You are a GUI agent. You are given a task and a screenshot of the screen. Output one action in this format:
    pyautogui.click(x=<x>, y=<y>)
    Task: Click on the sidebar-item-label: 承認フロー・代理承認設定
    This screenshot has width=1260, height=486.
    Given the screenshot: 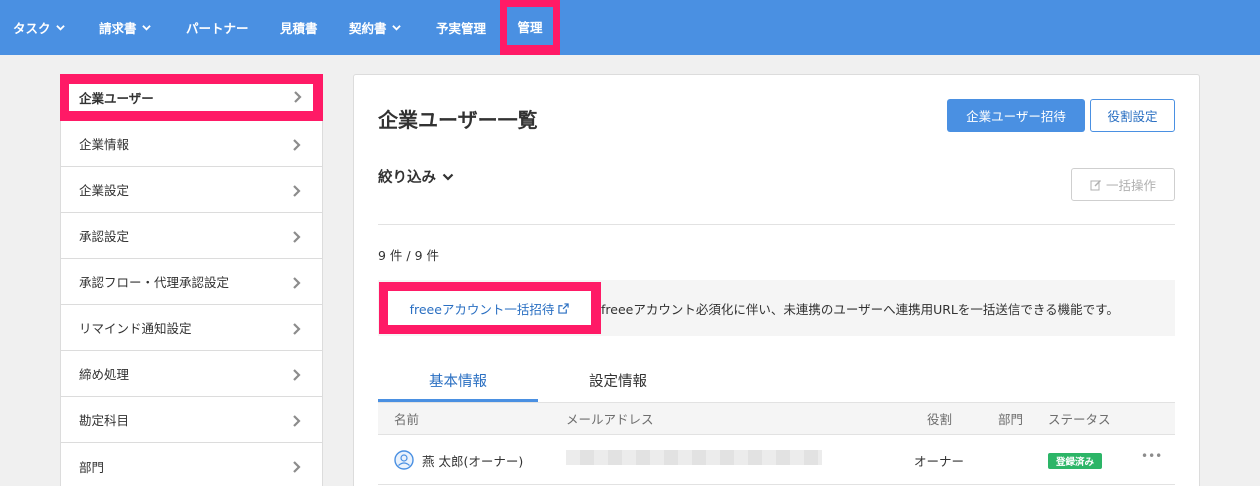 What is the action you would take?
    pyautogui.click(x=154, y=282)
    